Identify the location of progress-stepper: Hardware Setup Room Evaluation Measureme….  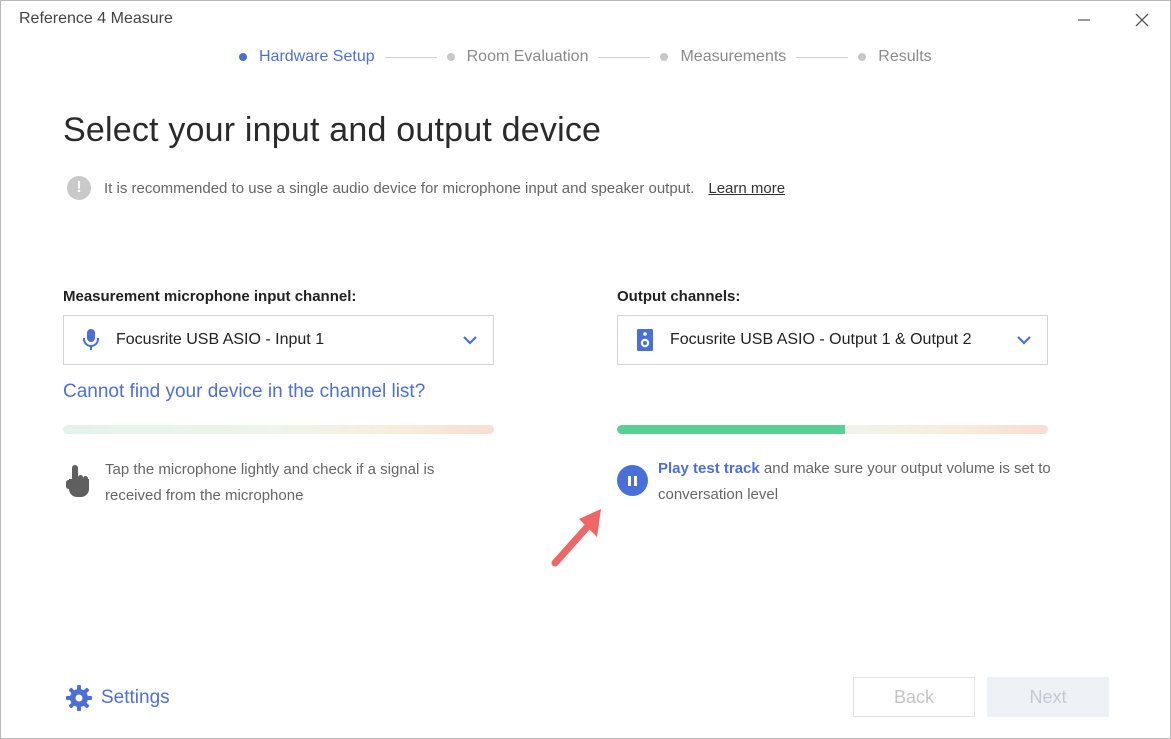
(585, 57).